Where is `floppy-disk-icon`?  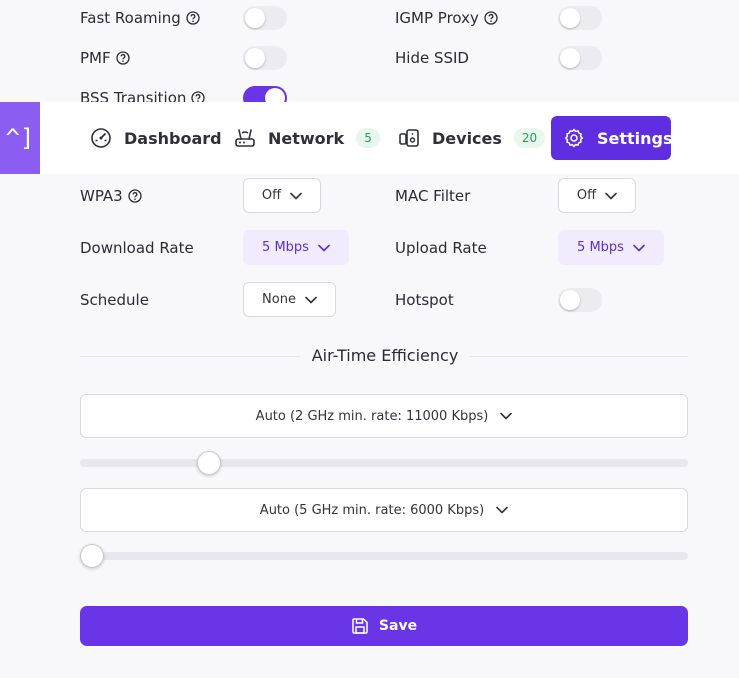 floppy-disk-icon is located at coordinates (360, 626).